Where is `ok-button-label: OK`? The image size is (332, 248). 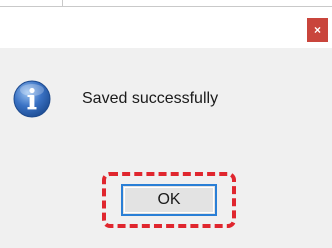
ok-button-label: OK is located at coordinates (169, 199).